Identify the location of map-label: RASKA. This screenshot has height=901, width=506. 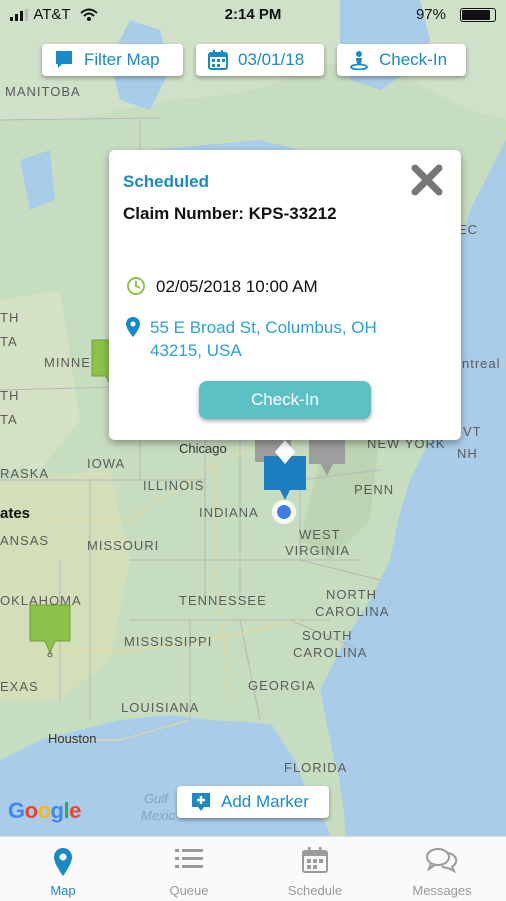
(25, 473).